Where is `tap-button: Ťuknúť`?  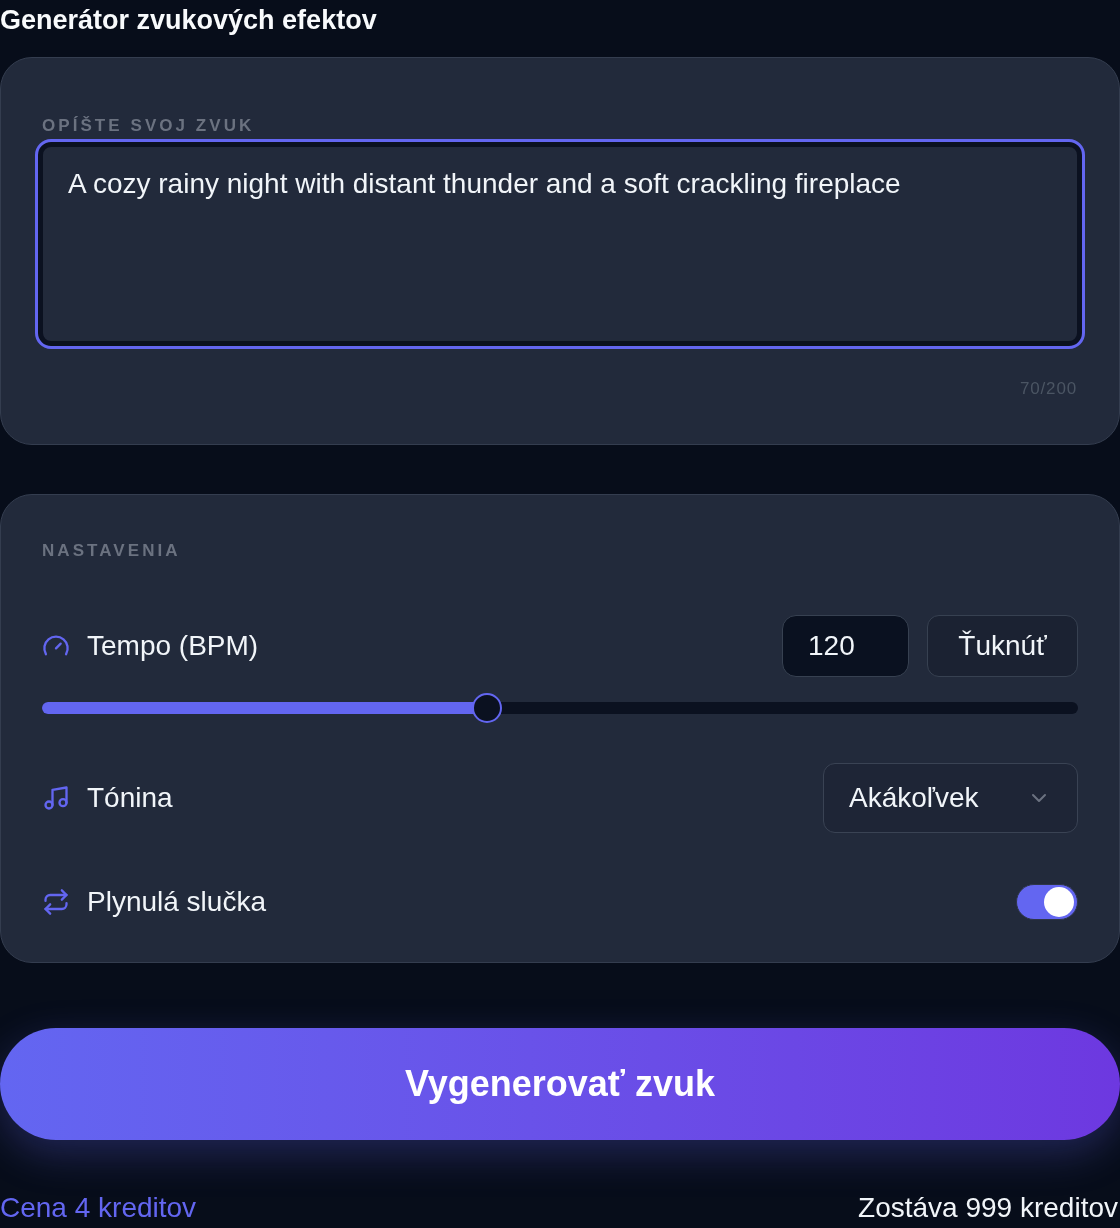 tap-button: Ťuknúť is located at coordinates (1002, 646).